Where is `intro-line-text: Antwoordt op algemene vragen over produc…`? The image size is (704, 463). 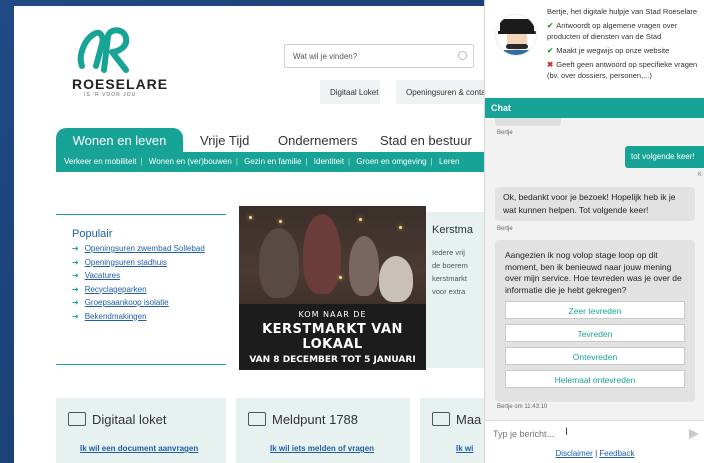 intro-line-text: Antwoordt op algemene vragen over produc… is located at coordinates (612, 31).